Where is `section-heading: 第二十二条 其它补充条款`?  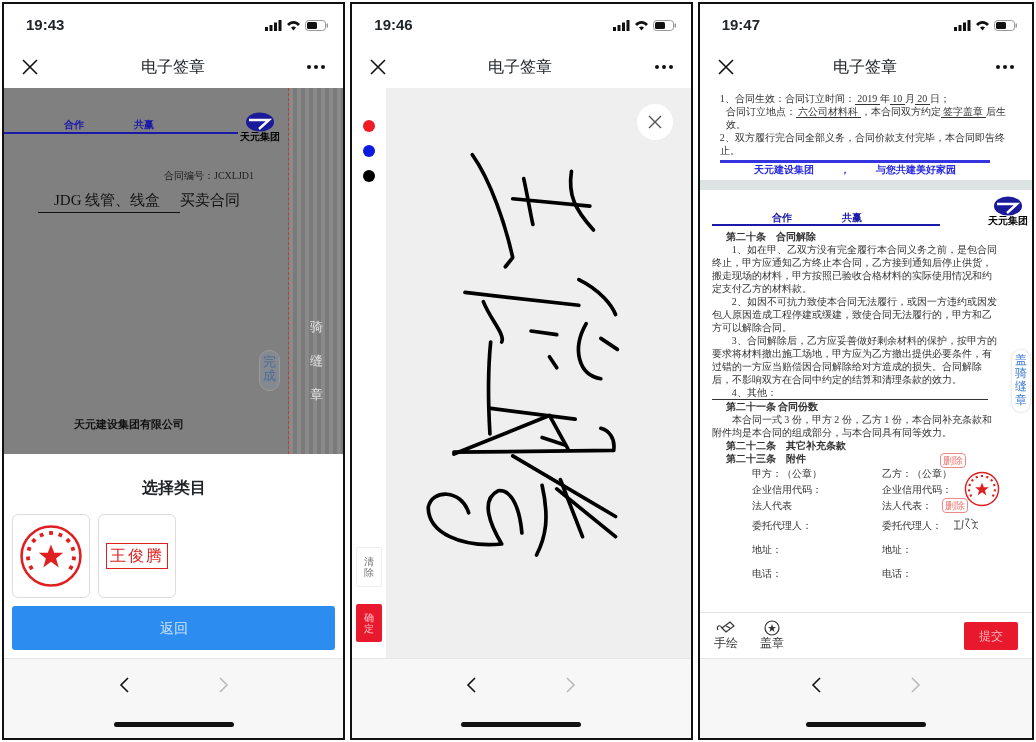 section-heading: 第二十二条 其它补充条款 is located at coordinates (785, 445).